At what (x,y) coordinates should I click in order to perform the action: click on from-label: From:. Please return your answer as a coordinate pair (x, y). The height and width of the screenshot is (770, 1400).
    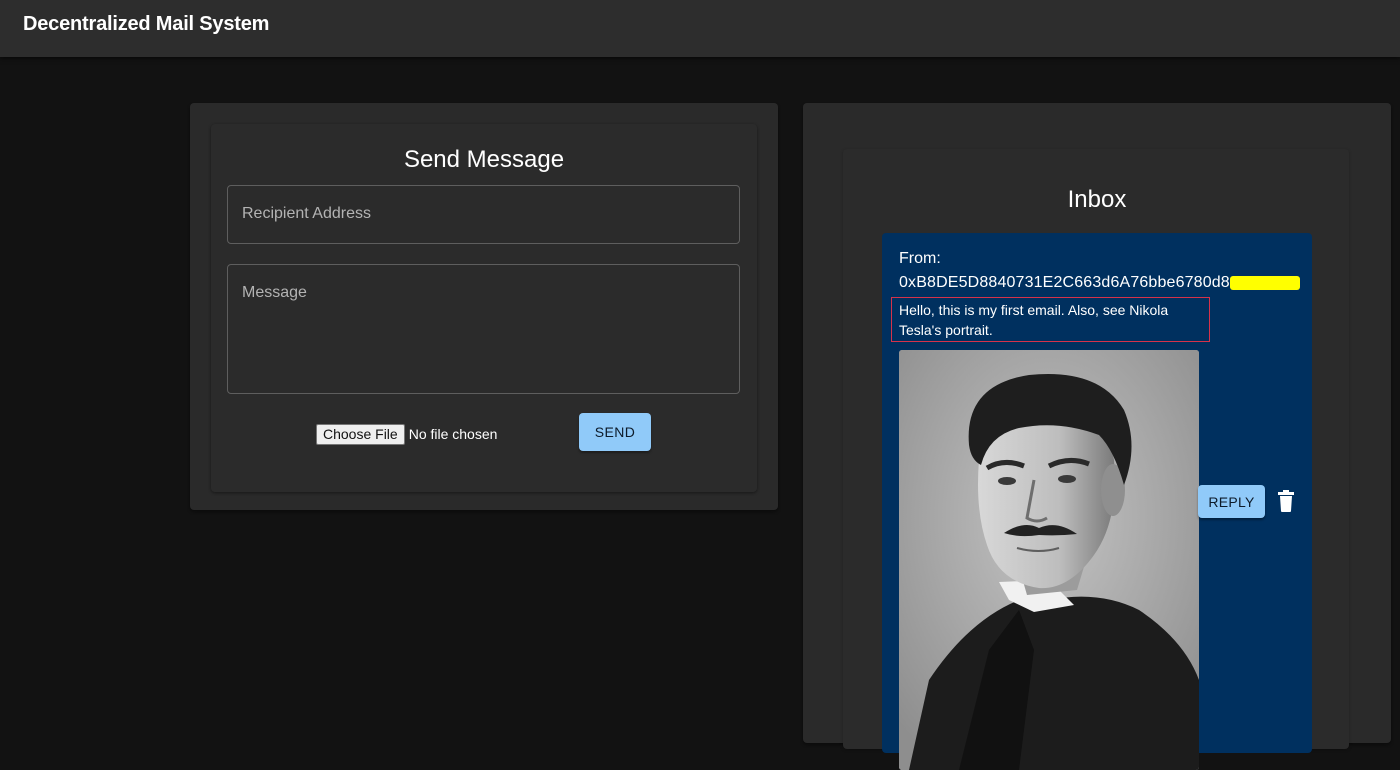
    Looking at the image, I should click on (920, 258).